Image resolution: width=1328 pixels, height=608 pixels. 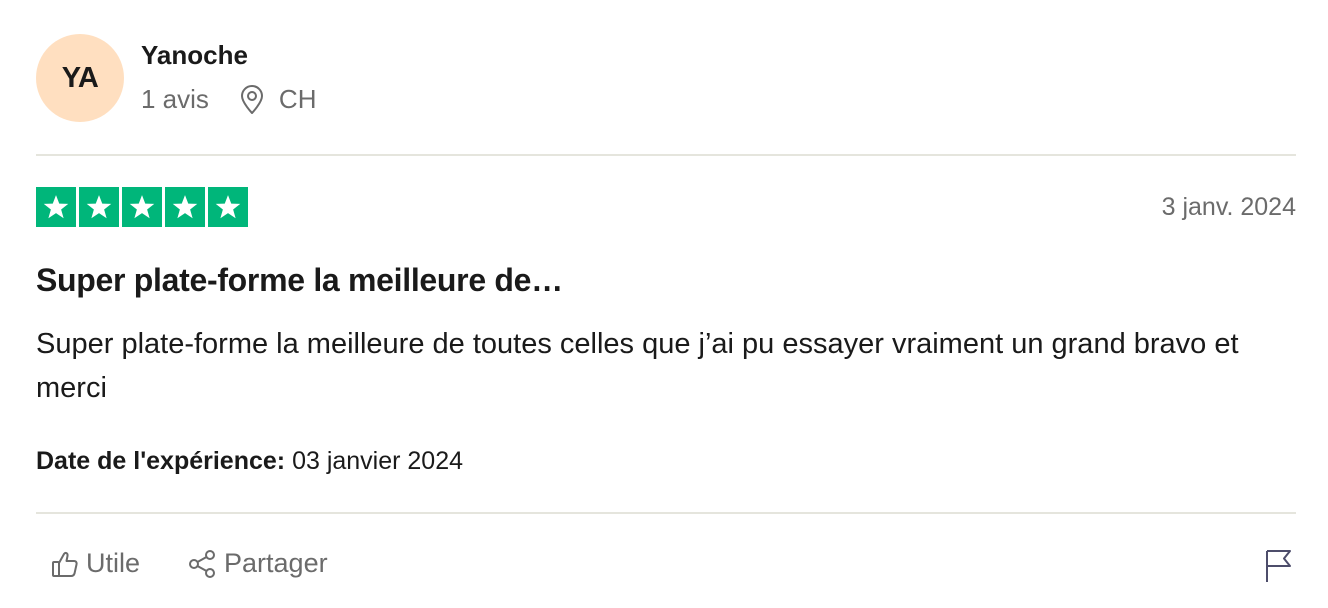 I want to click on useful-button: Utile, so click(x=95, y=563).